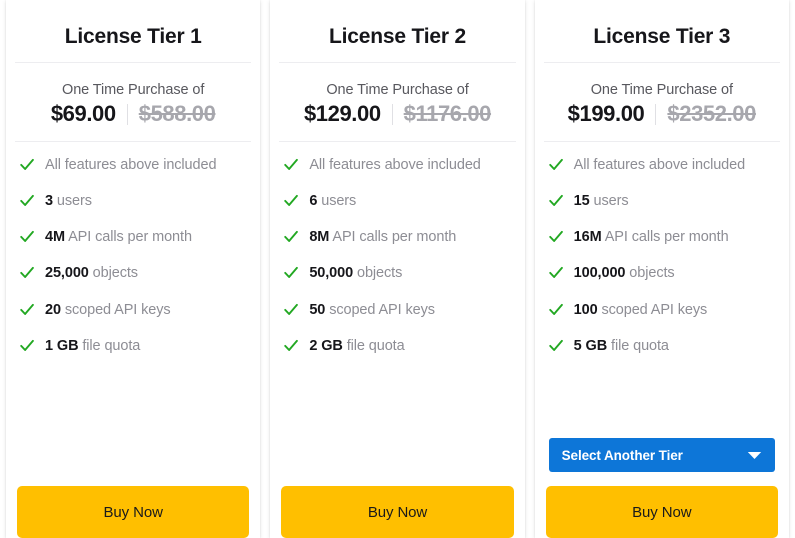 This screenshot has height=538, width=795. What do you see at coordinates (319, 237) in the screenshot?
I see `feature-emphasis: 8M` at bounding box center [319, 237].